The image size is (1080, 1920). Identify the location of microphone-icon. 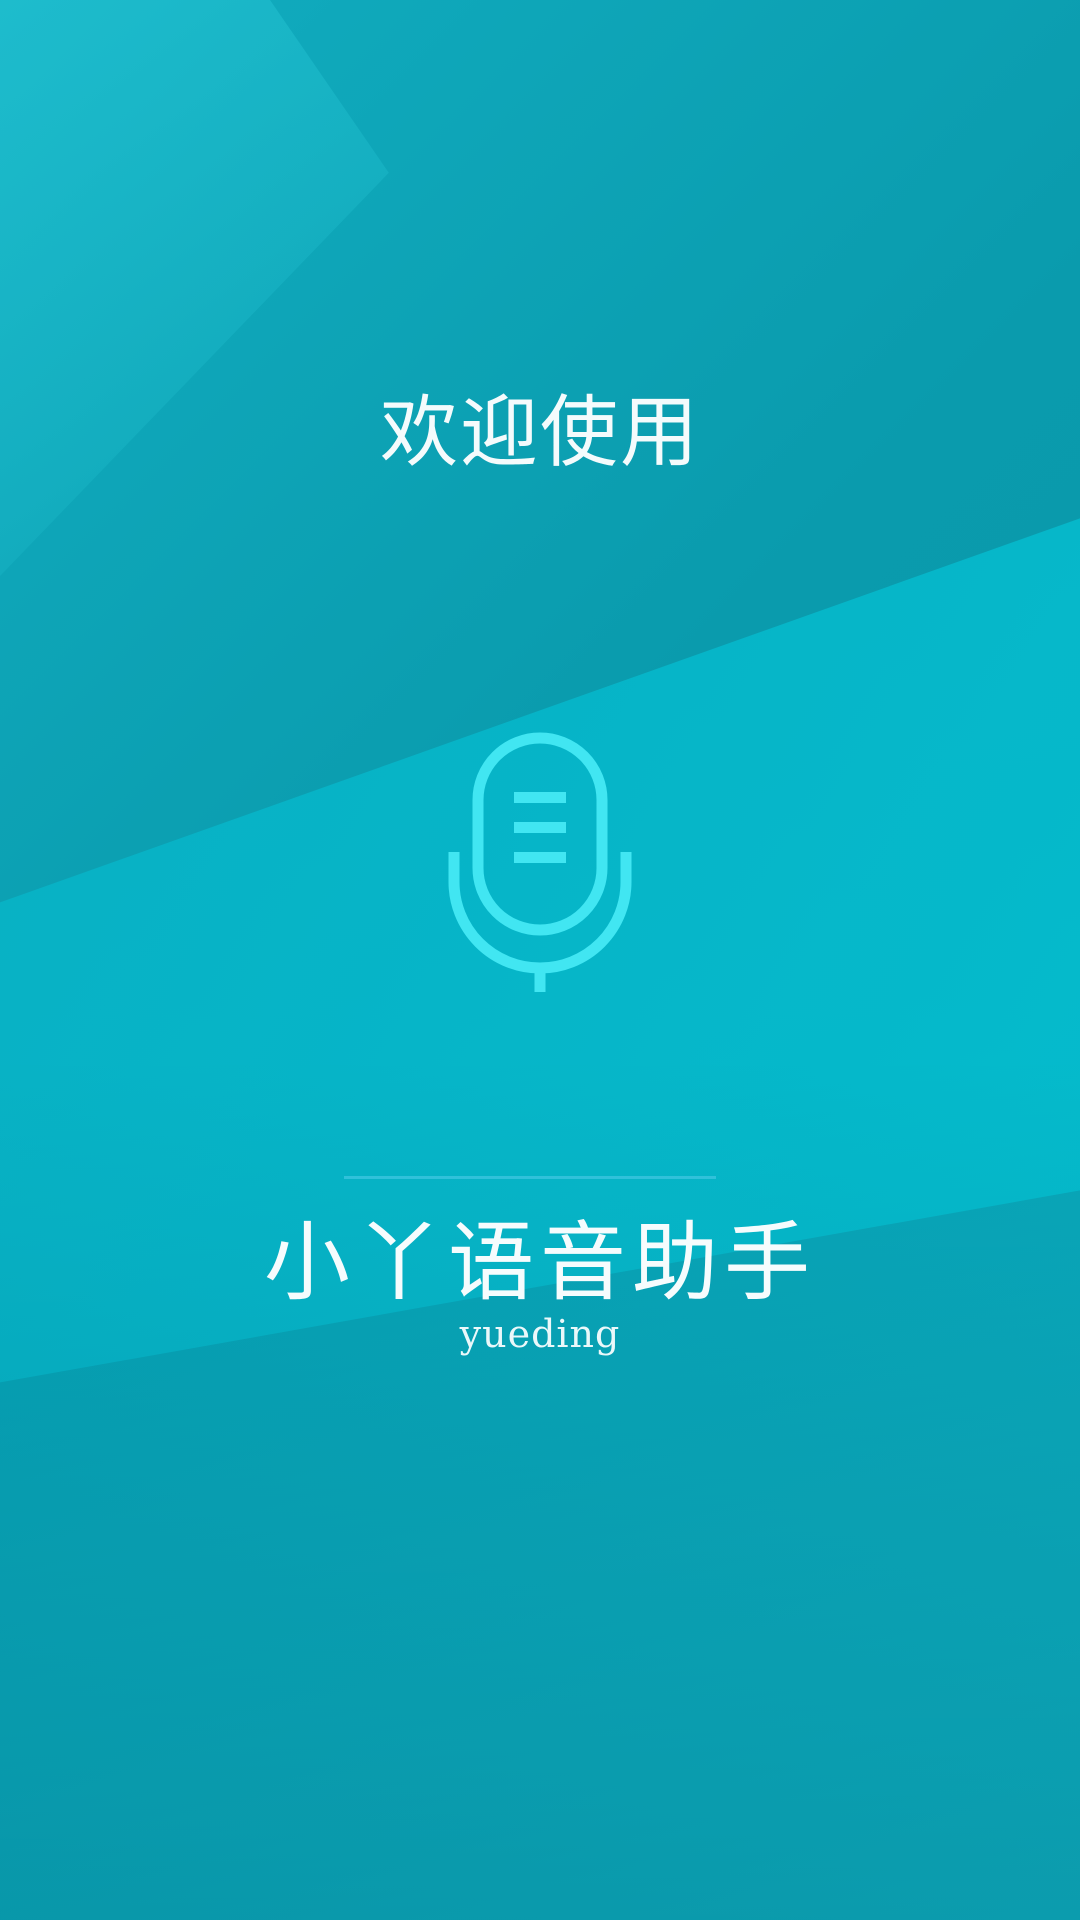
(540, 862).